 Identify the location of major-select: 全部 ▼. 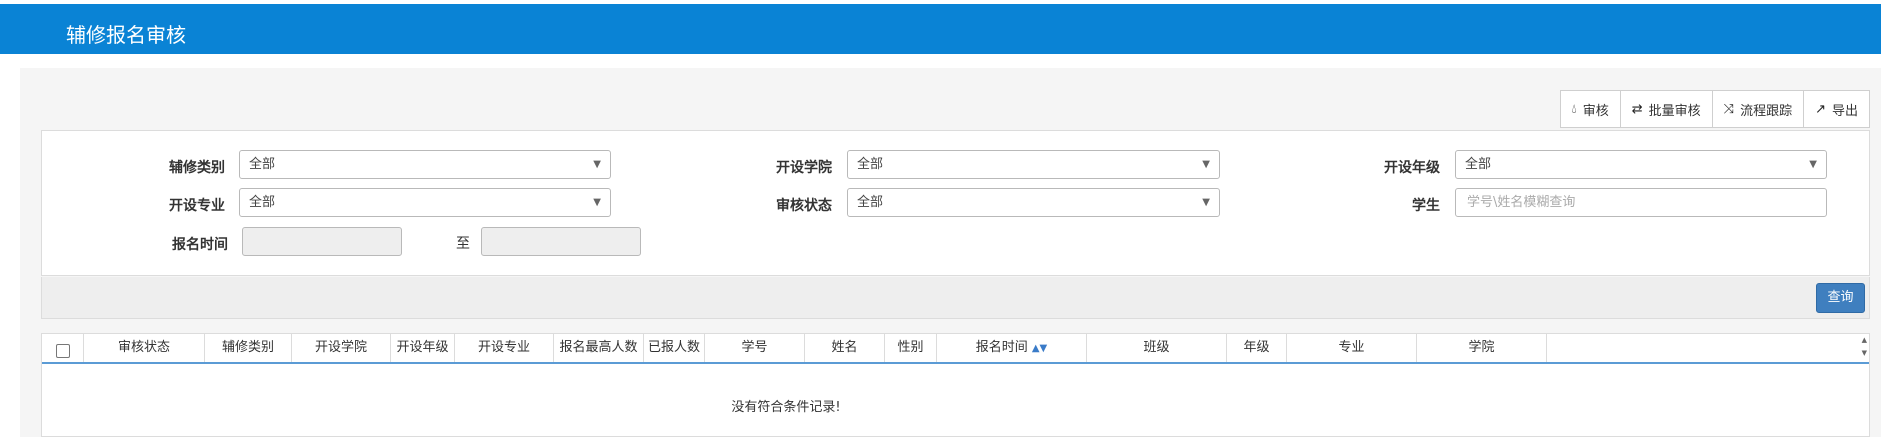
(425, 202).